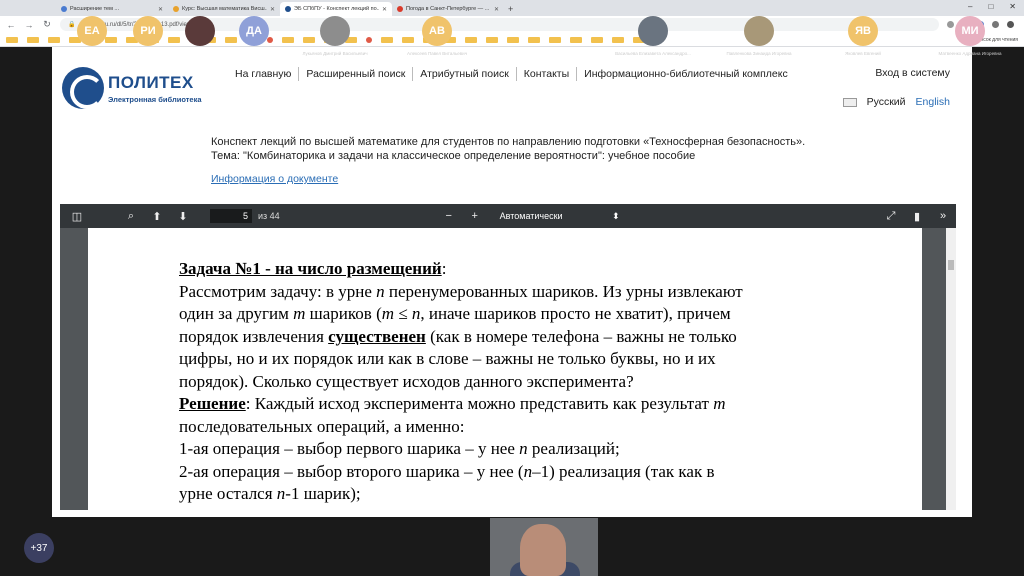 The height and width of the screenshot is (576, 1024). I want to click on document-info-link: Информация о документе, so click(274, 179).